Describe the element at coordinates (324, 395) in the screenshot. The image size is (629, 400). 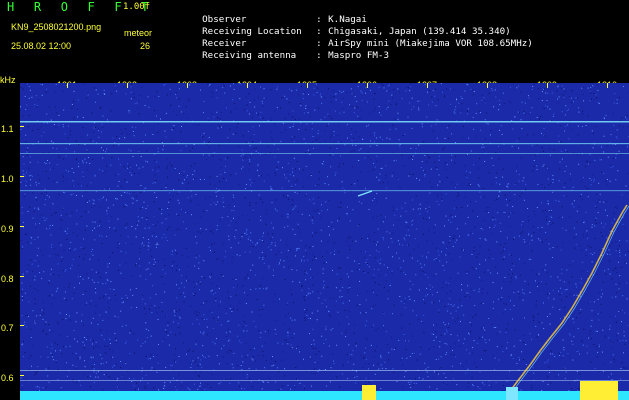
I see `baseline-band` at that location.